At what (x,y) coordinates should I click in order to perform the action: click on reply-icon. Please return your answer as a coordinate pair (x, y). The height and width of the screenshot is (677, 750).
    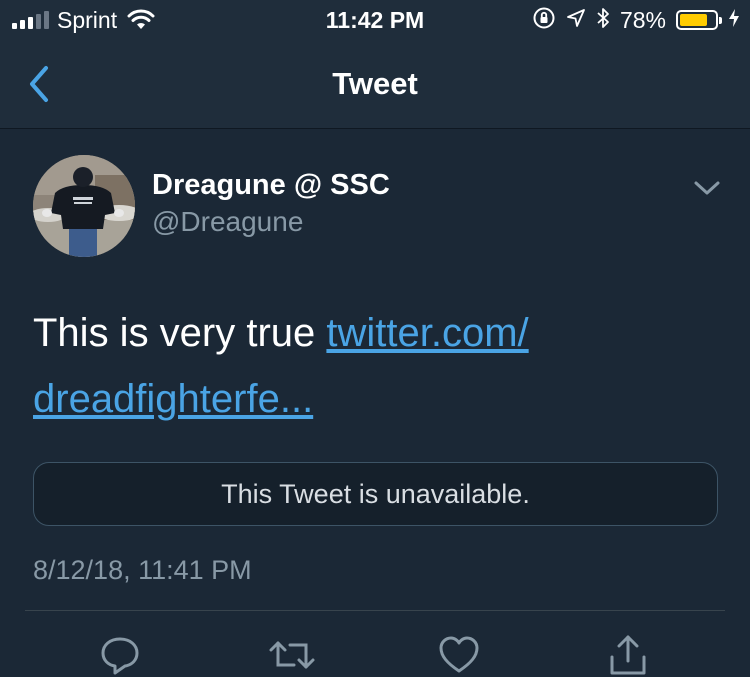
    Looking at the image, I should click on (120, 656).